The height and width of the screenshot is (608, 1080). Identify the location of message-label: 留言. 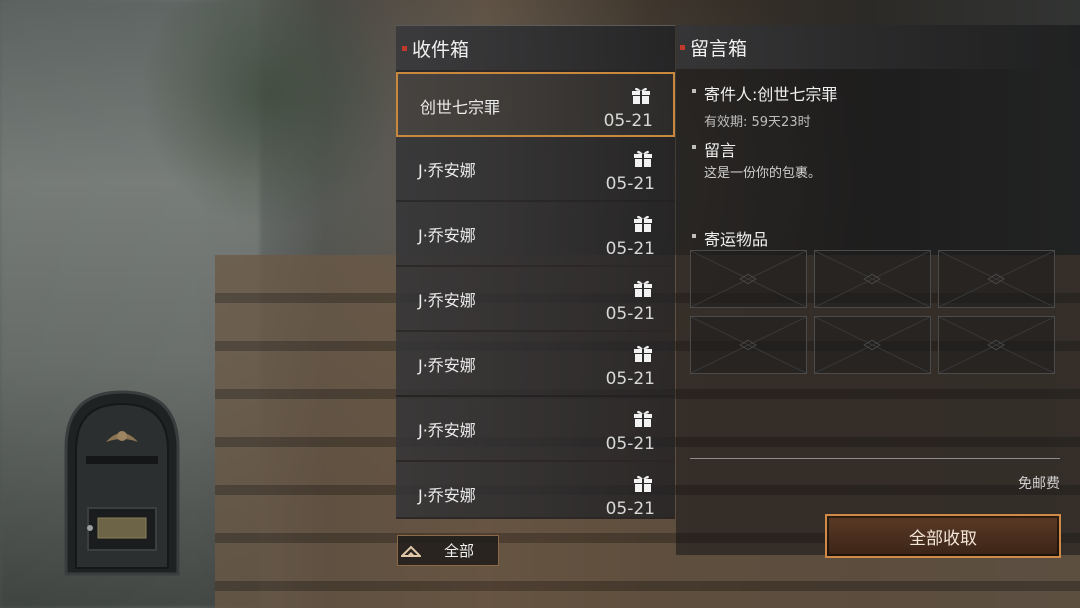
(720, 150).